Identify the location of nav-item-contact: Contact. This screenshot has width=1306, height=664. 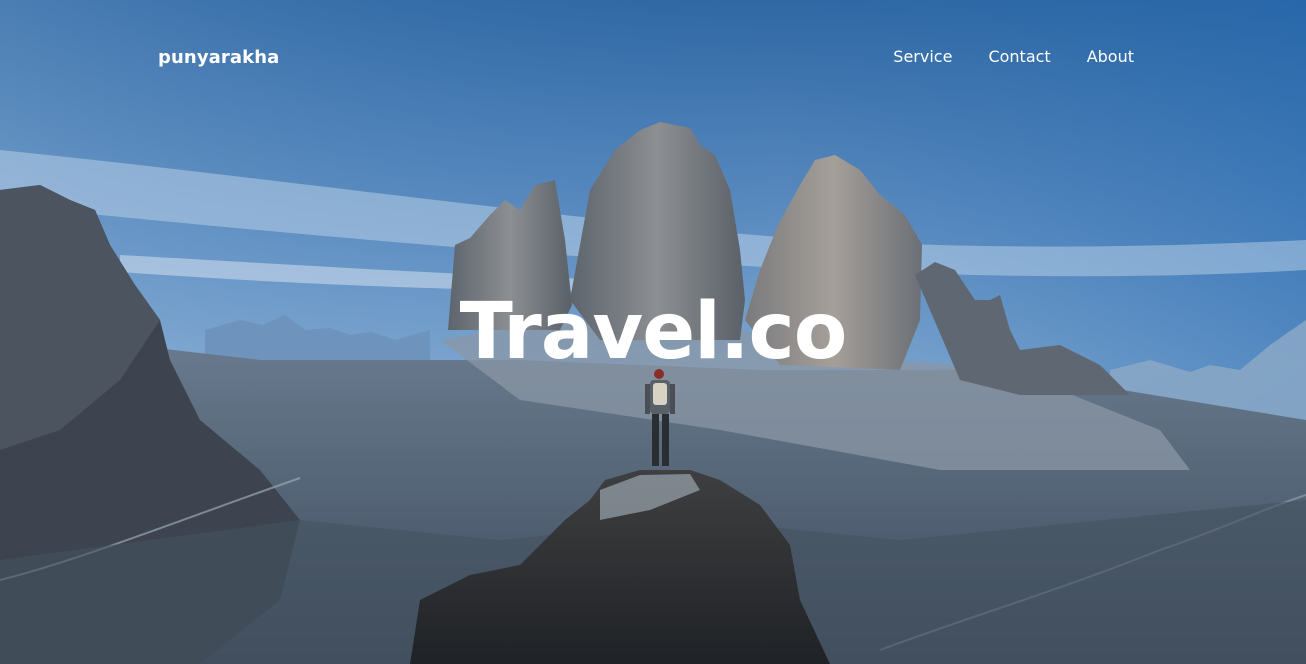
(1019, 57).